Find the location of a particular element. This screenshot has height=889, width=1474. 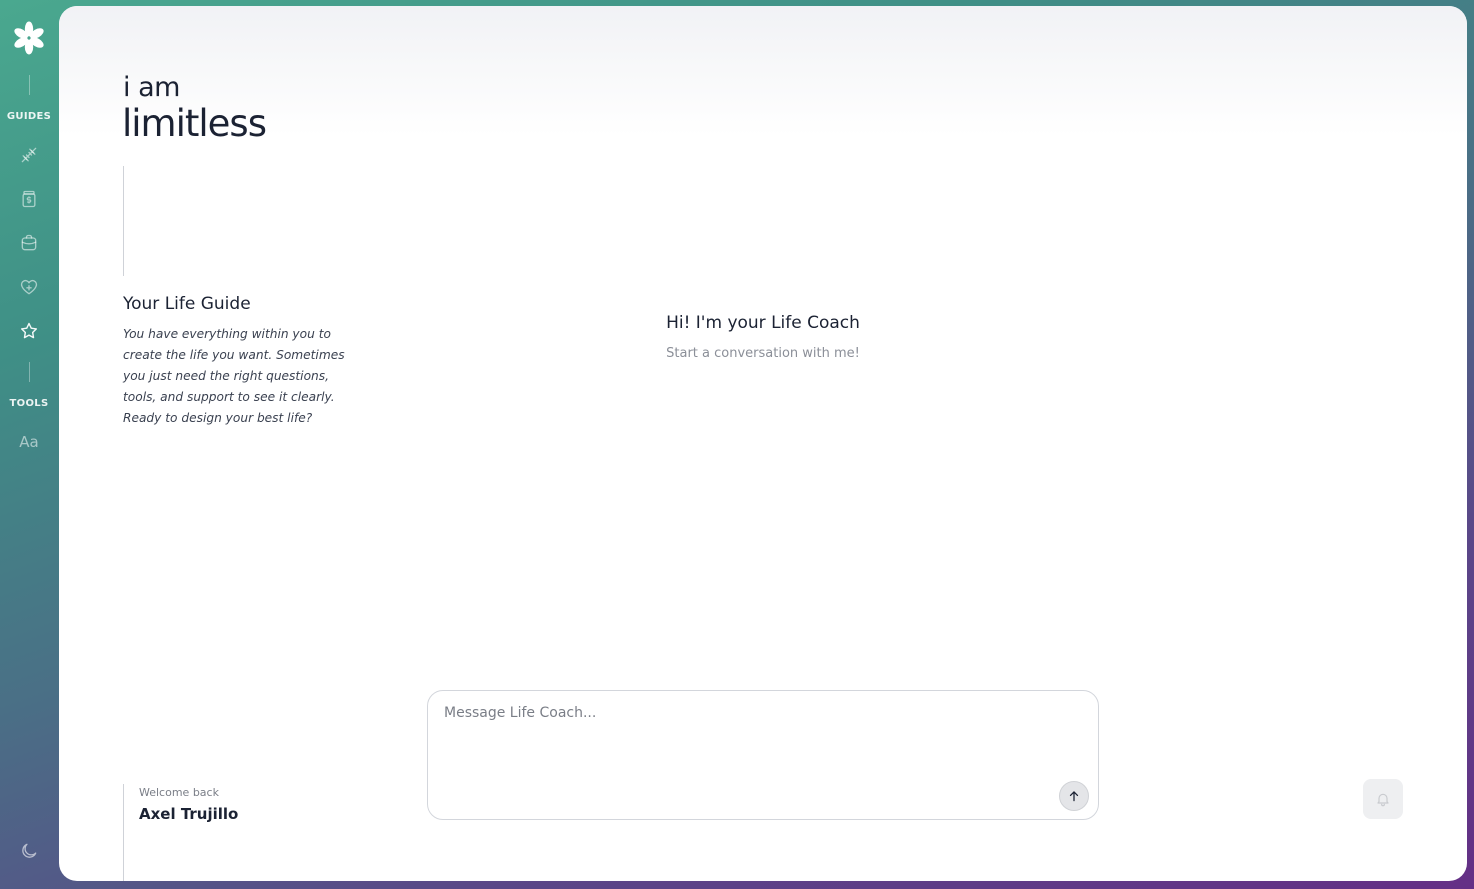

bell-icon is located at coordinates (1383, 800).